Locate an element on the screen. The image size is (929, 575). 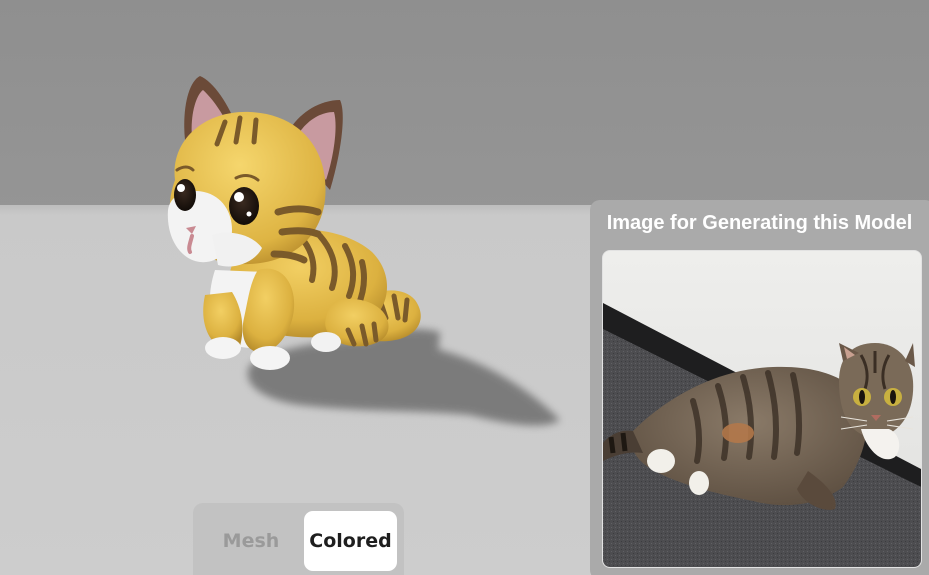
cat-front-legs is located at coordinates (249, 319).